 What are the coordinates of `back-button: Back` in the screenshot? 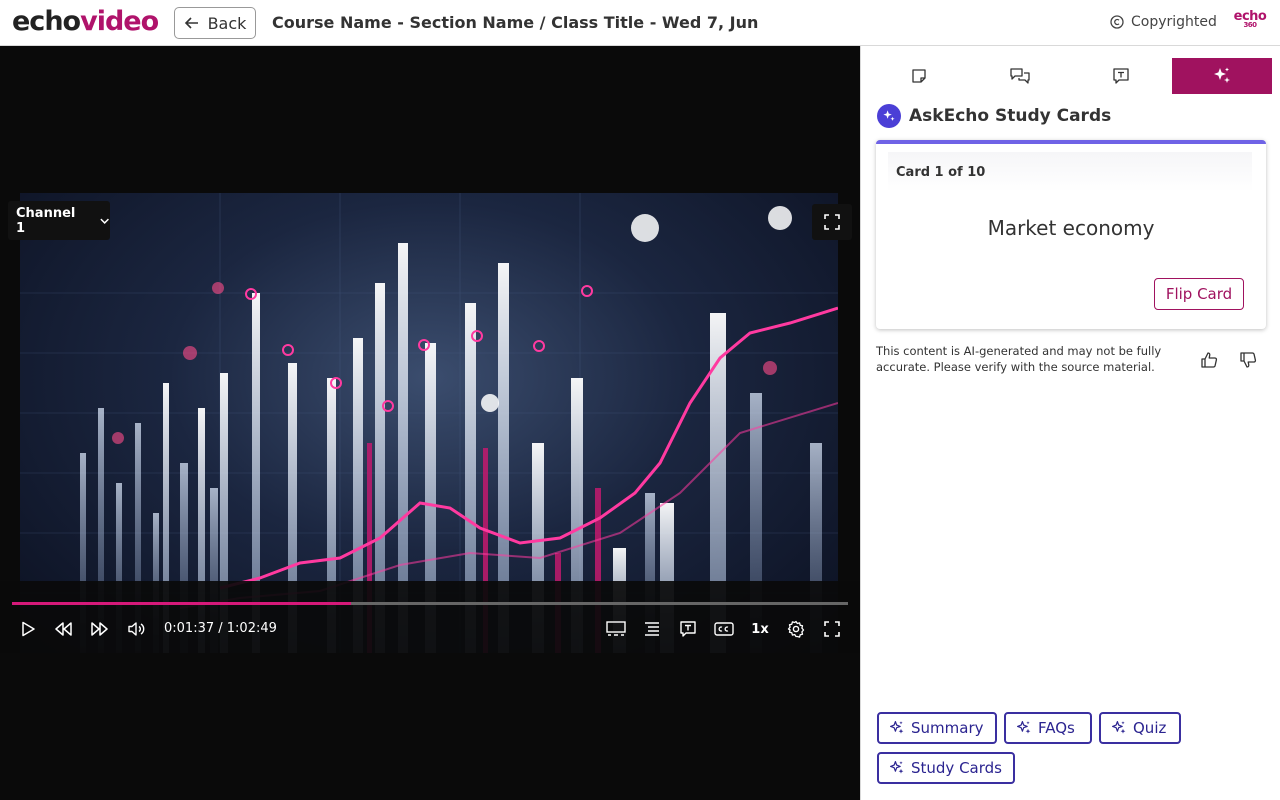 It's located at (215, 23).